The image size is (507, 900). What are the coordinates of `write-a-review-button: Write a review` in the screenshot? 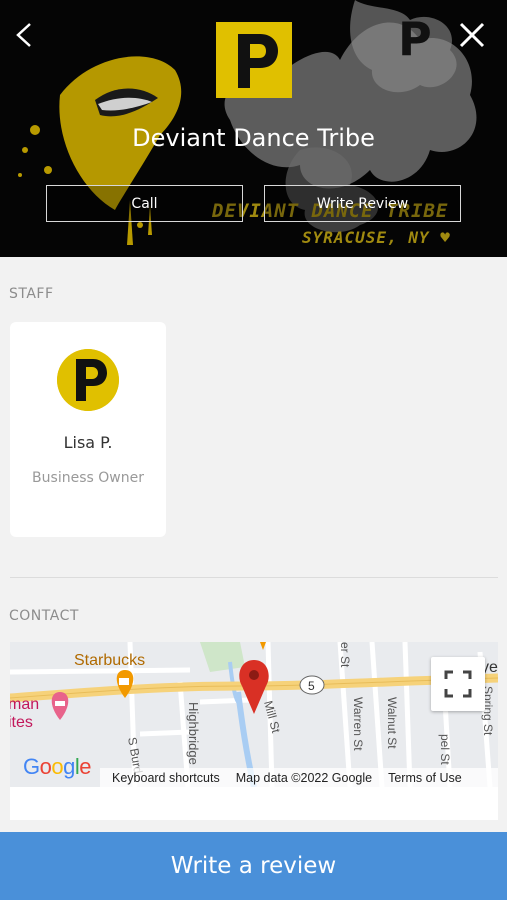 It's located at (253, 866).